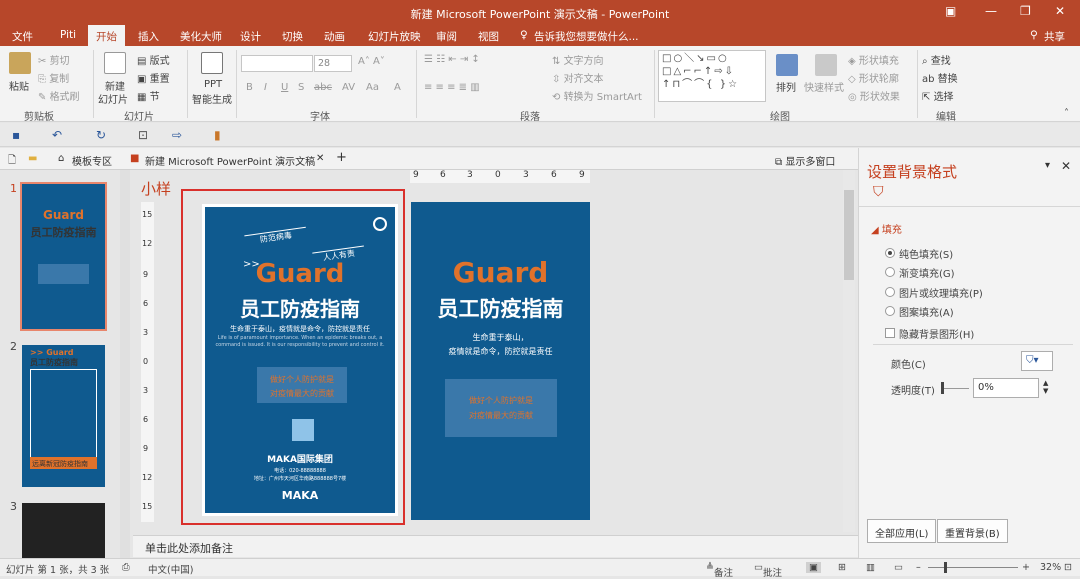 The width and height of the screenshot is (1080, 579). Describe the element at coordinates (945, 567) in the screenshot. I see `zoom-slider-handle` at that location.